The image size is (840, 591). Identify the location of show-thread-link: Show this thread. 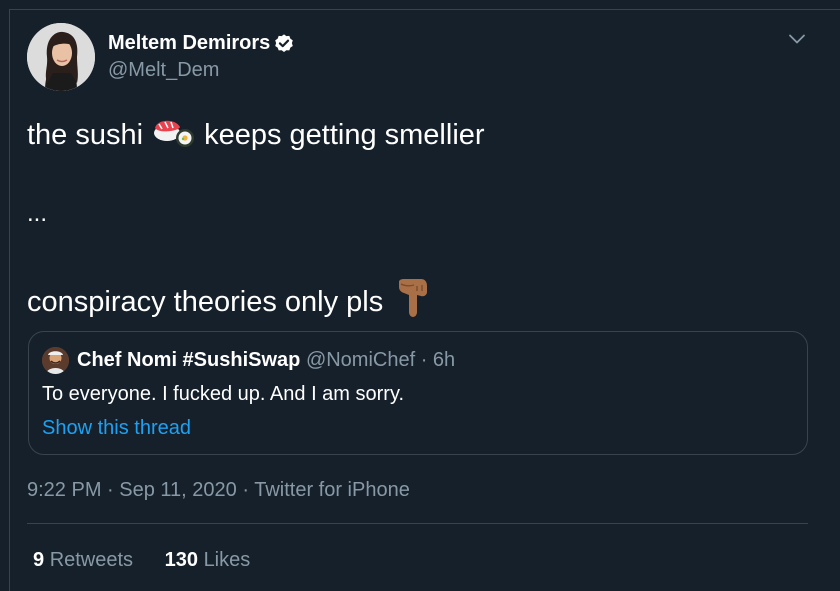
(116, 428).